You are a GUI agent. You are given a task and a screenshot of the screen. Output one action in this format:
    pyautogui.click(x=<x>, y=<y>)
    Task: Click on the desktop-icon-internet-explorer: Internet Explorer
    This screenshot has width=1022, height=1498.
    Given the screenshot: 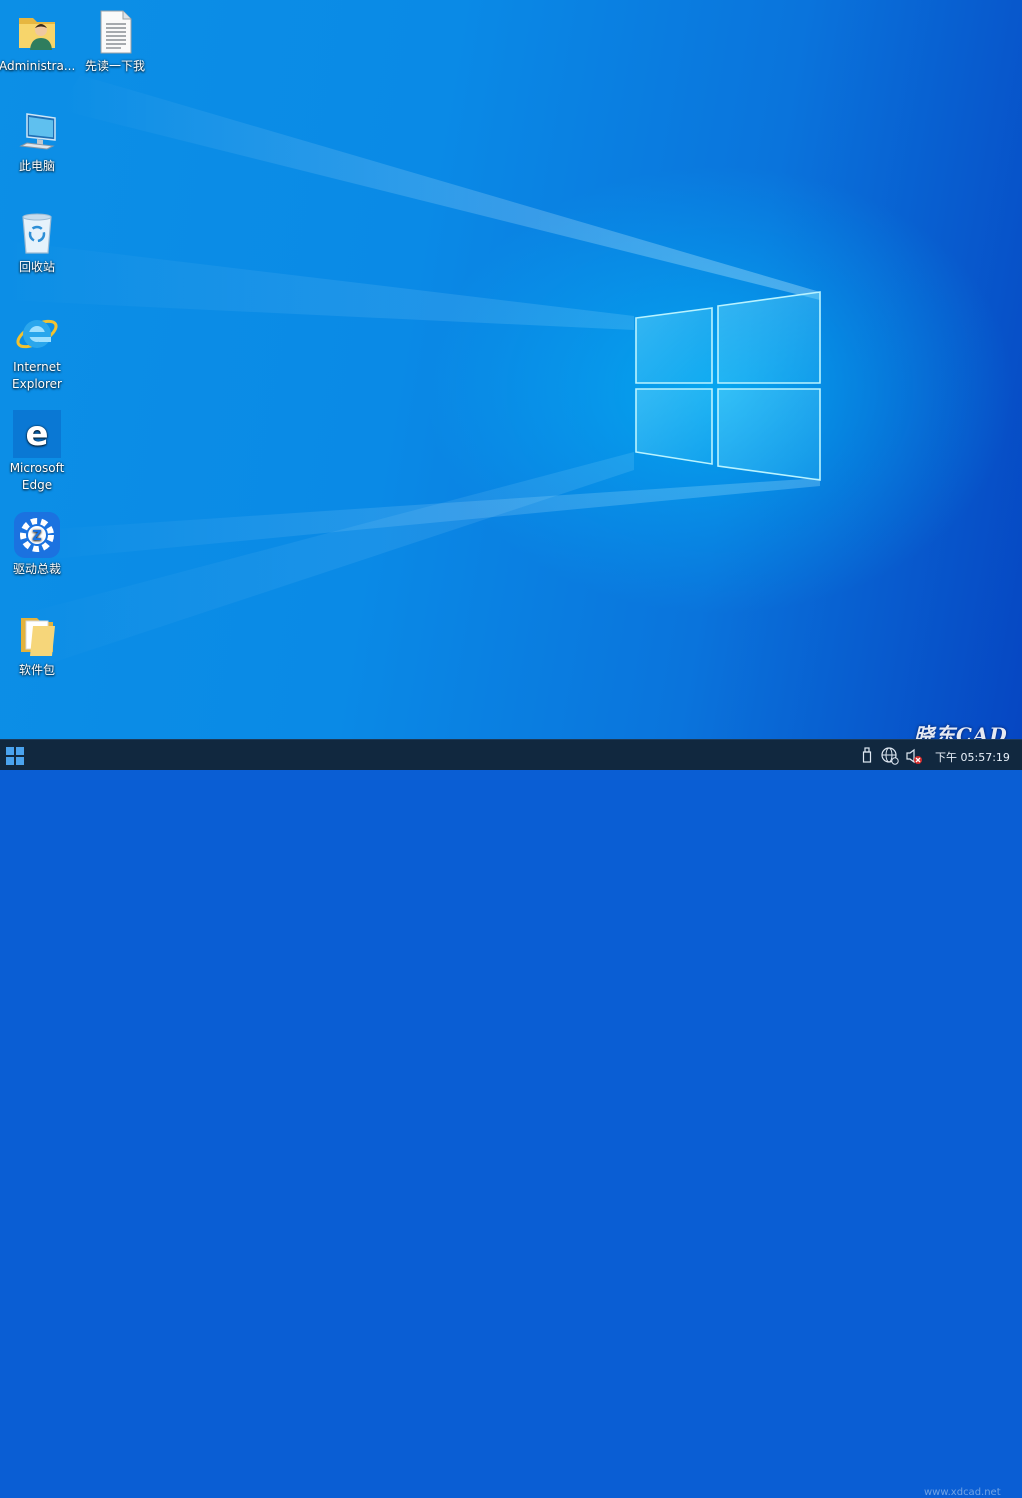 What is the action you would take?
    pyautogui.click(x=37, y=351)
    